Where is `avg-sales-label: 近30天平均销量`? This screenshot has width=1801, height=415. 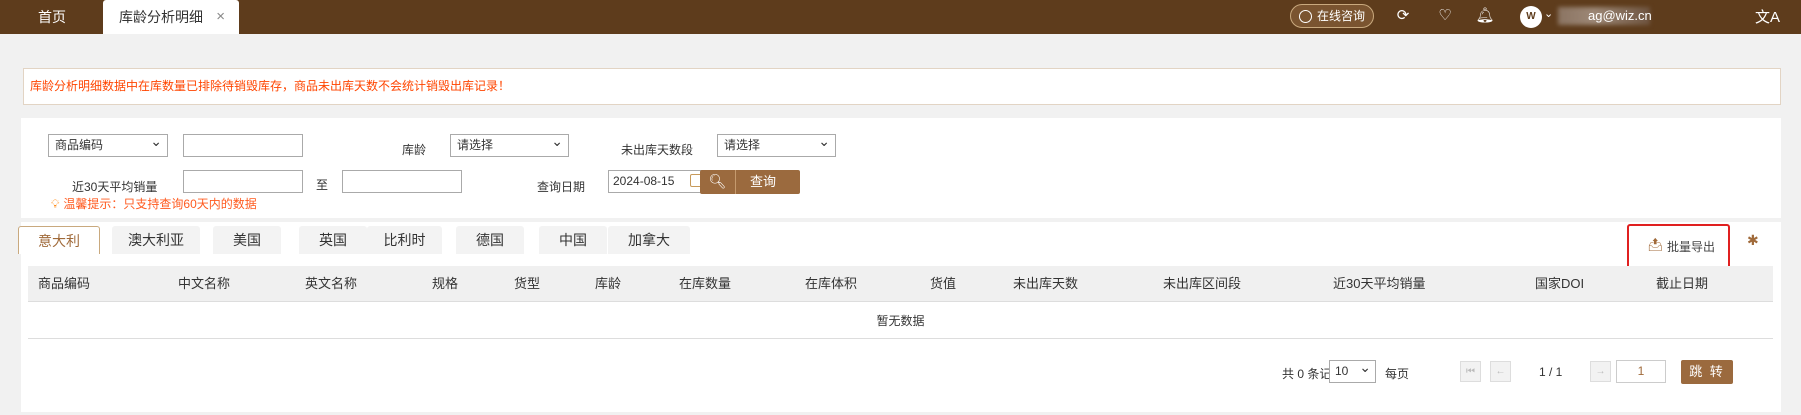
avg-sales-label: 近30天平均销量 is located at coordinates (115, 187).